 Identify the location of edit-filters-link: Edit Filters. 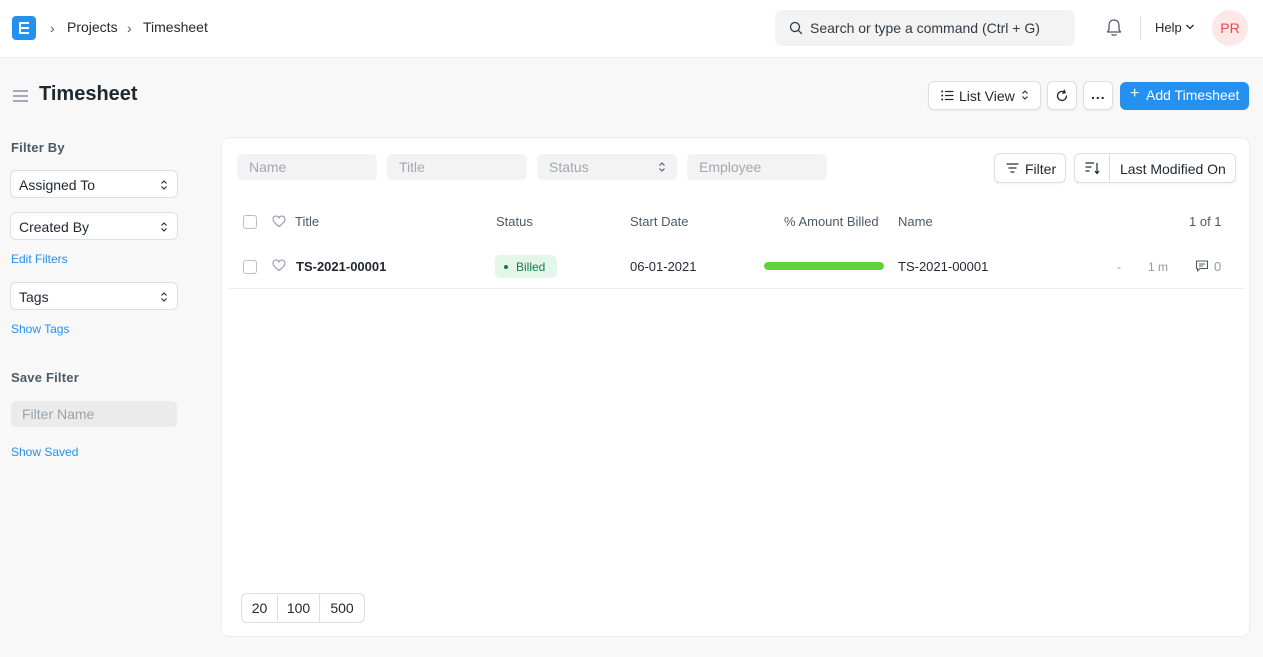
(39, 259).